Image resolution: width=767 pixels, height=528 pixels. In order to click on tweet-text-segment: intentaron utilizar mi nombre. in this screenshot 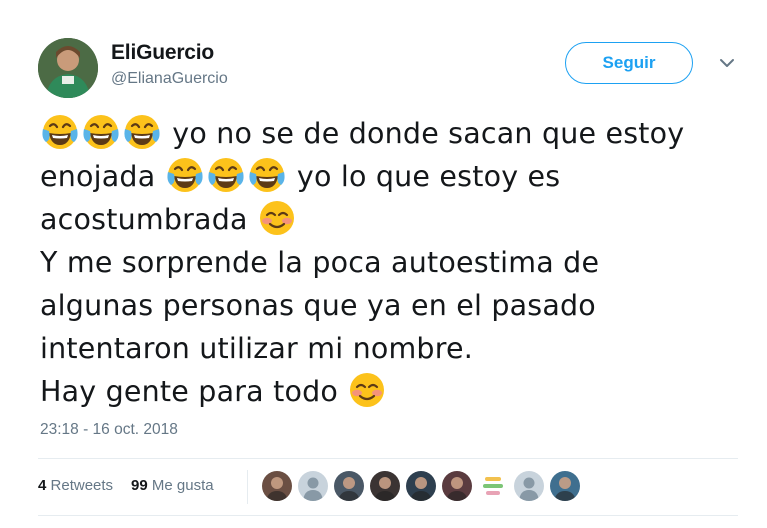, I will do `click(257, 348)`.